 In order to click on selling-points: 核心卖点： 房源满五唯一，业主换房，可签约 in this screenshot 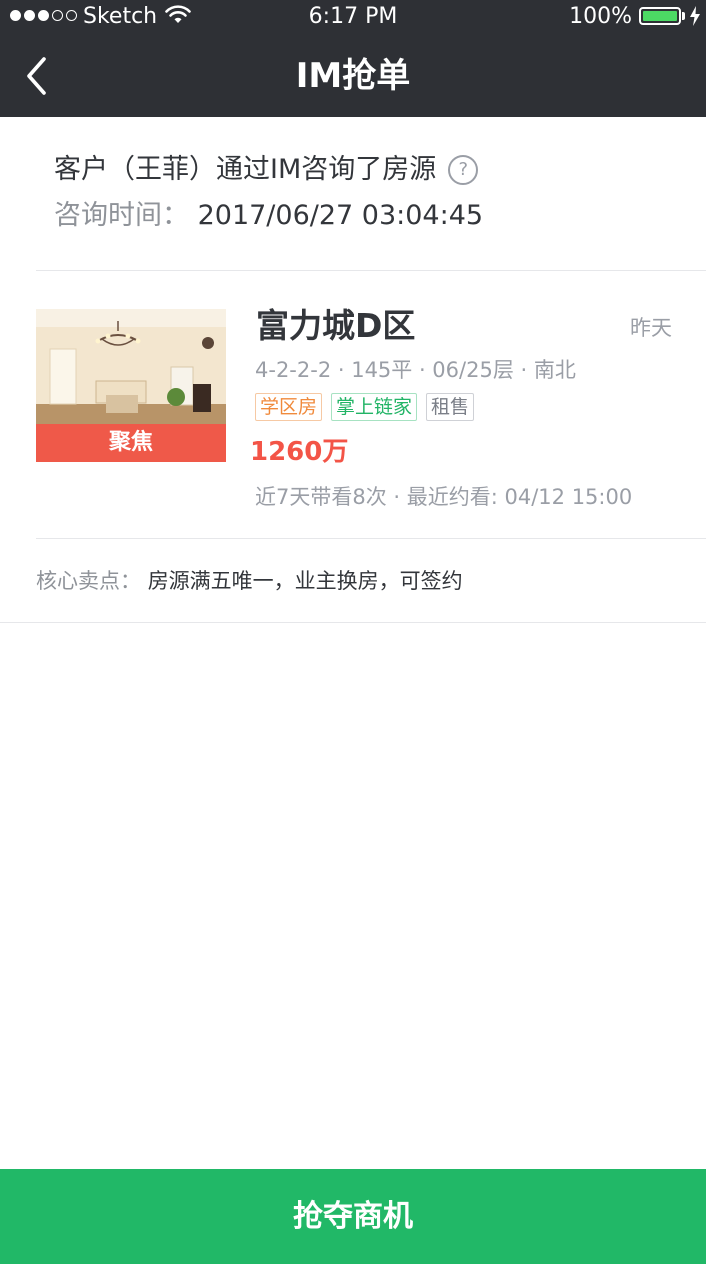, I will do `click(249, 581)`.